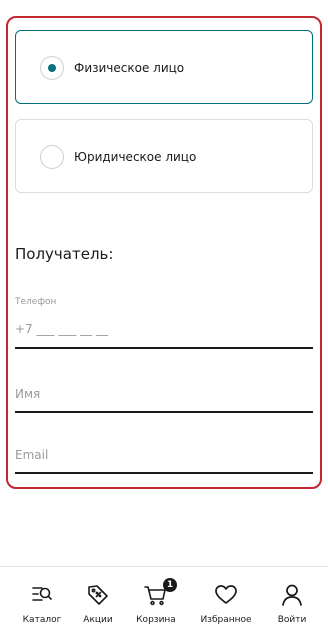 Image resolution: width=328 pixels, height=640 pixels. Describe the element at coordinates (164, 348) in the screenshot. I see `phone-underline` at that location.